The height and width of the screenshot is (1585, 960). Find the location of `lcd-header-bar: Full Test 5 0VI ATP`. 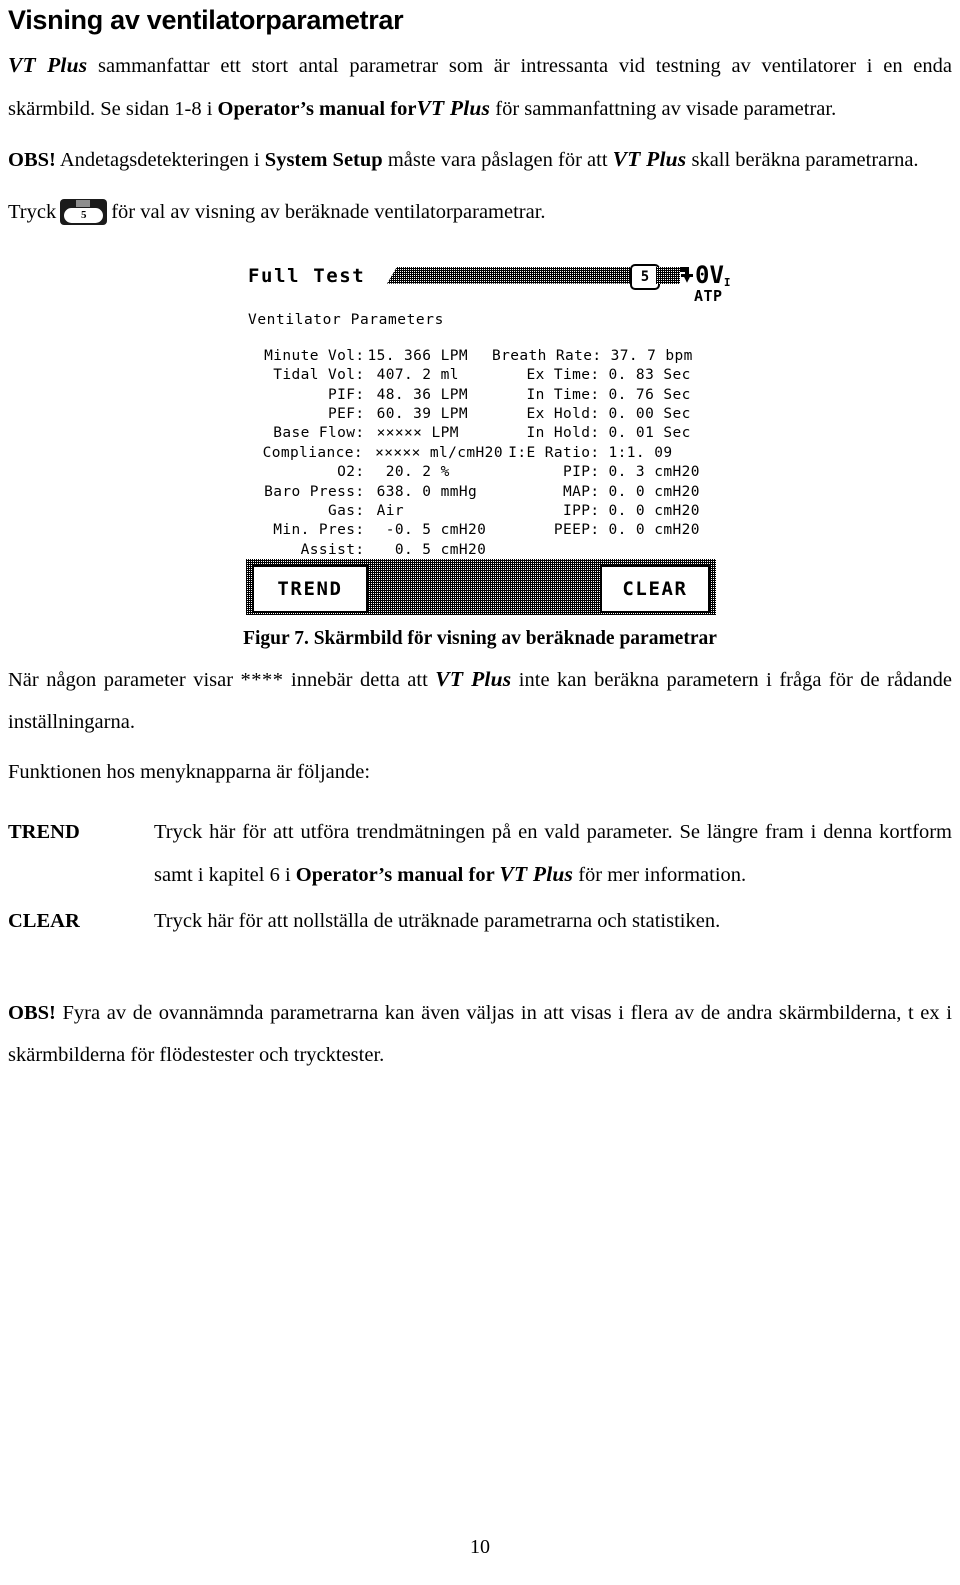

lcd-header-bar: Full Test 5 0VI ATP is located at coordinates (489, 286).